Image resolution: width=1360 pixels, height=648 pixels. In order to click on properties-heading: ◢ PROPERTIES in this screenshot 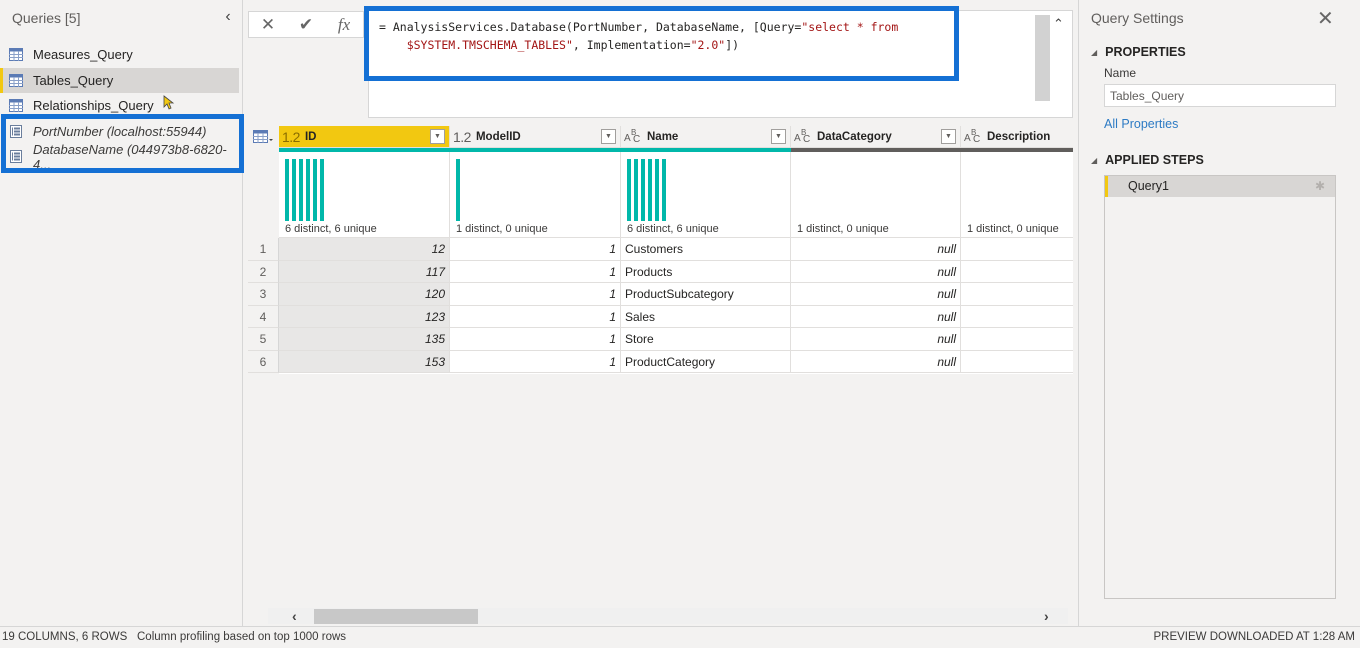, I will do `click(1138, 52)`.